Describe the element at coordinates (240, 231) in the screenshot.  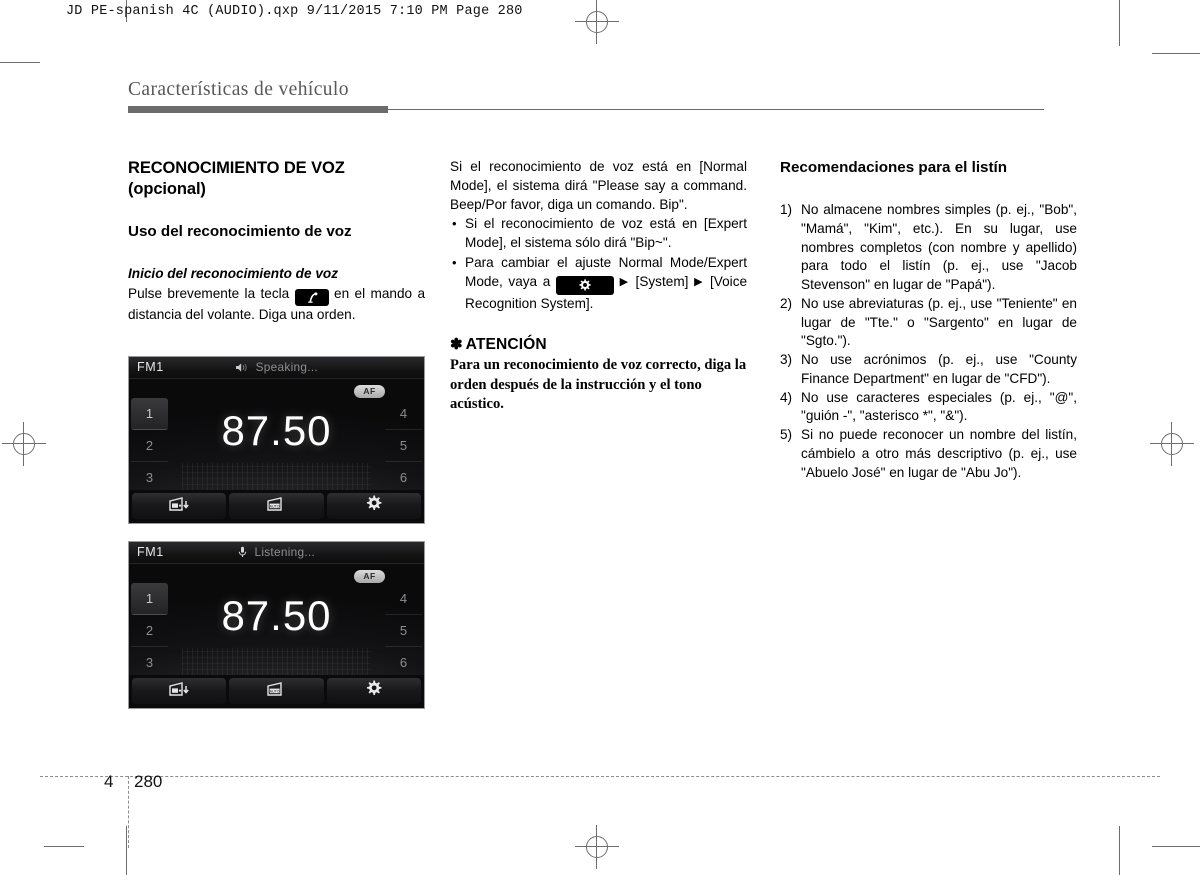
I see `subsection-title: Uso del reconocimiento de voz` at that location.